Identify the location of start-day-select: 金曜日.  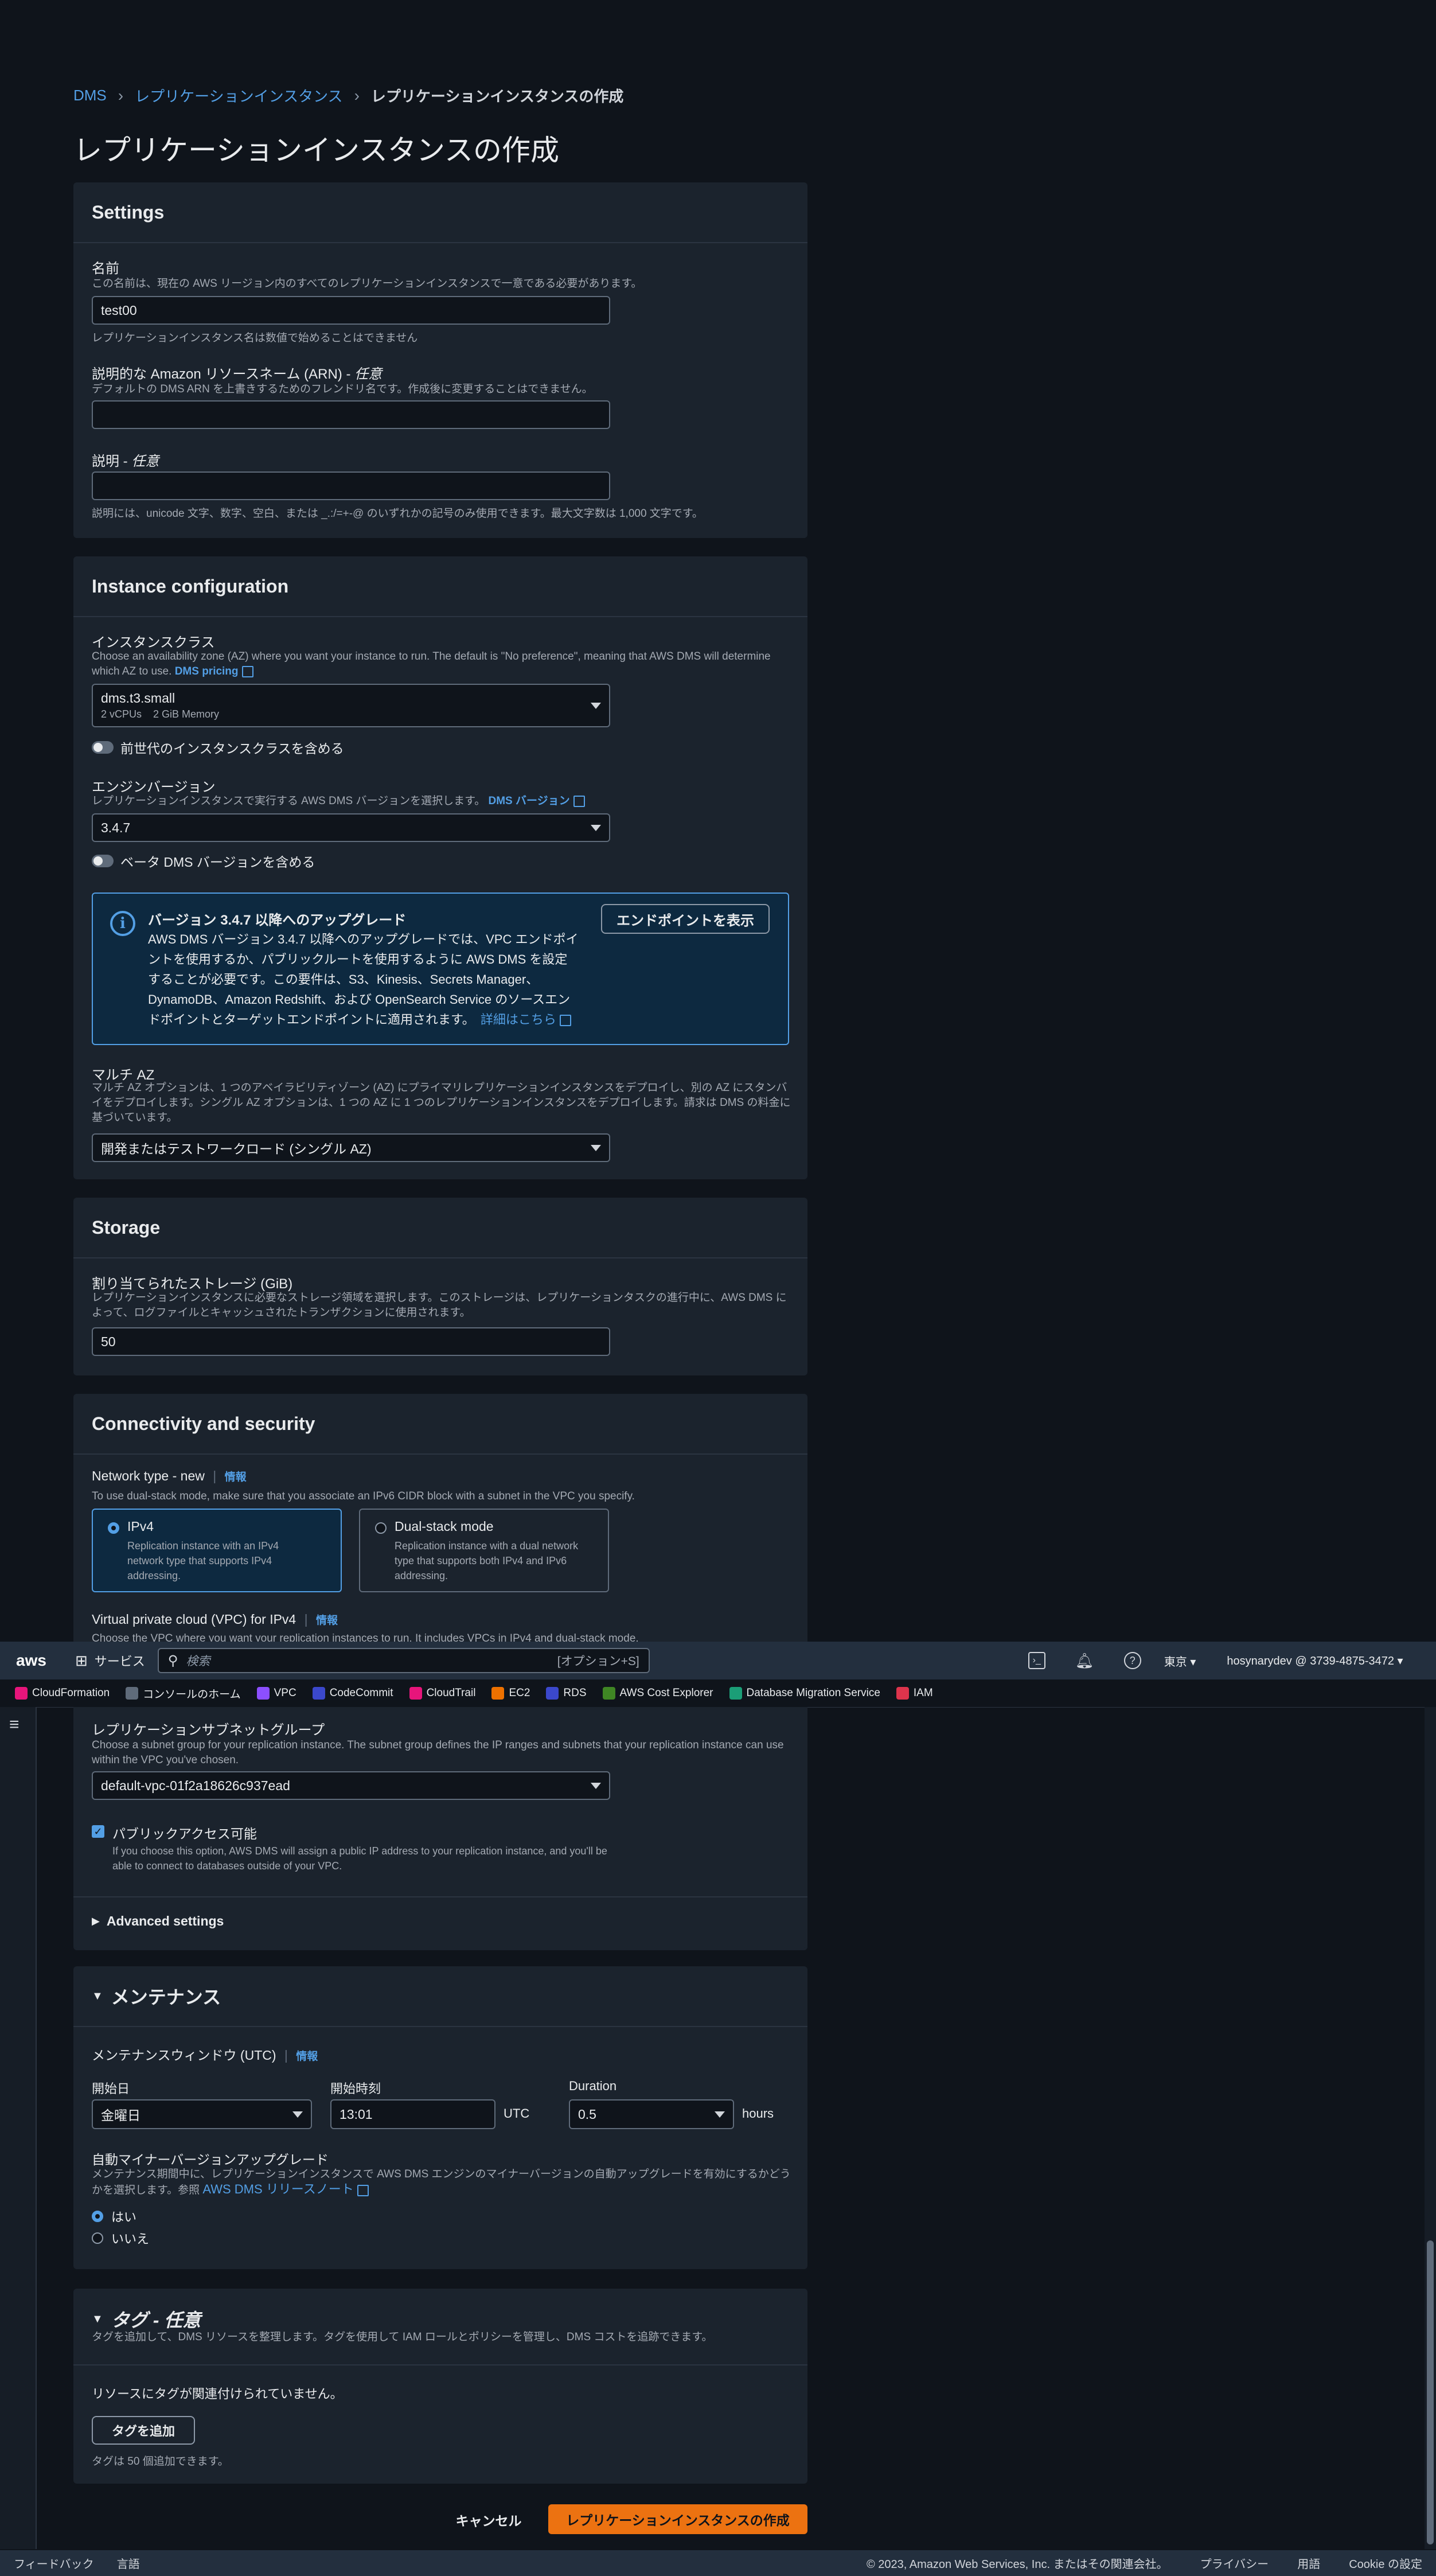
(202, 2114).